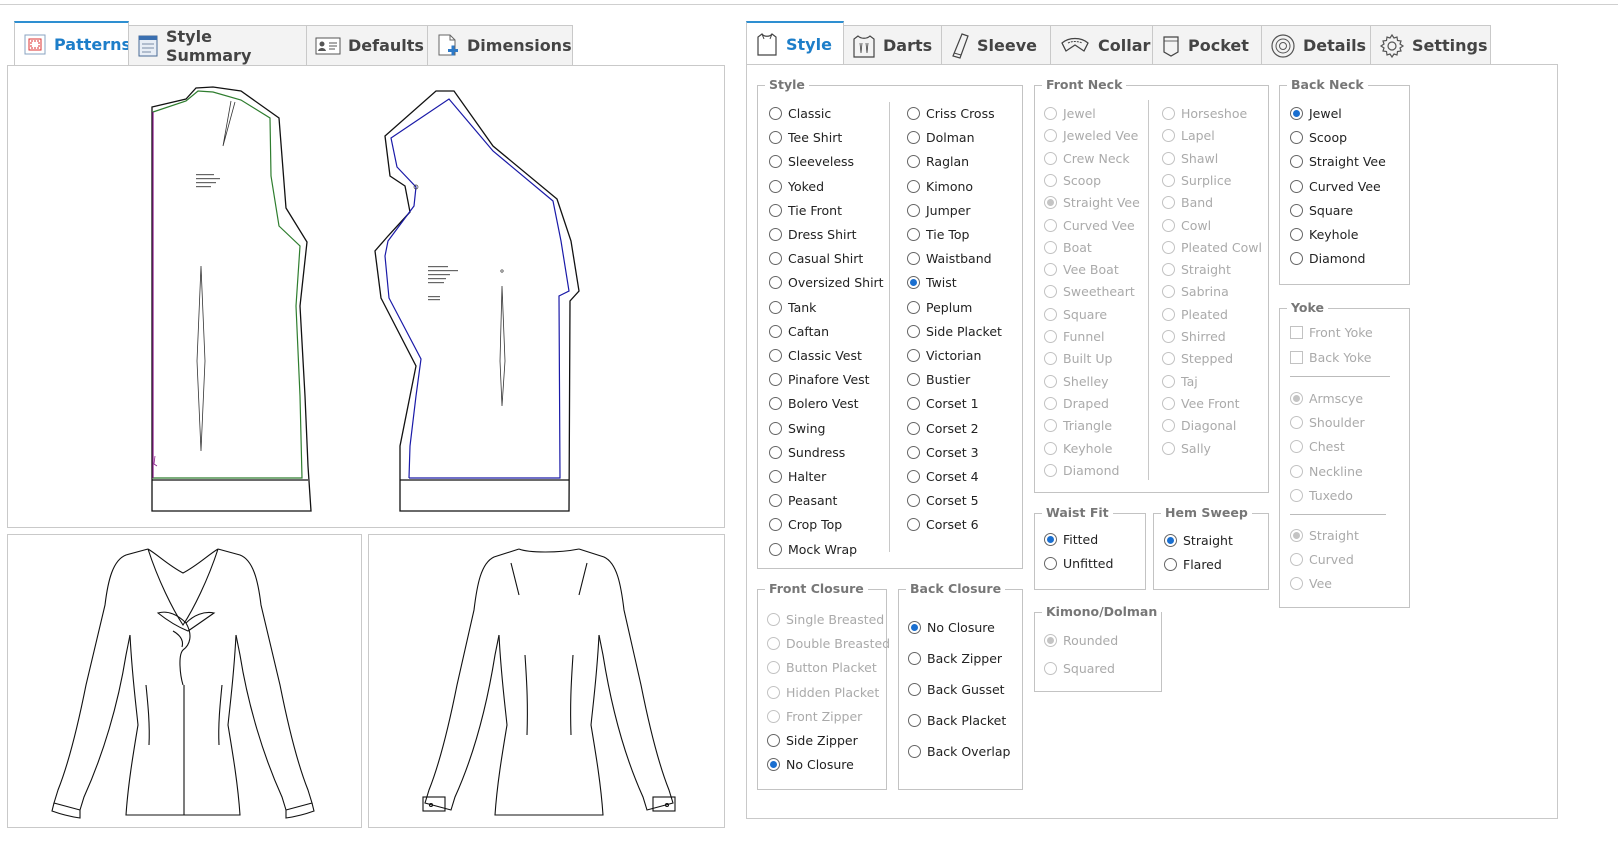 The image size is (1618, 860). Describe the element at coordinates (943, 428) in the screenshot. I see `style-option-corset-2: Corset 2` at that location.